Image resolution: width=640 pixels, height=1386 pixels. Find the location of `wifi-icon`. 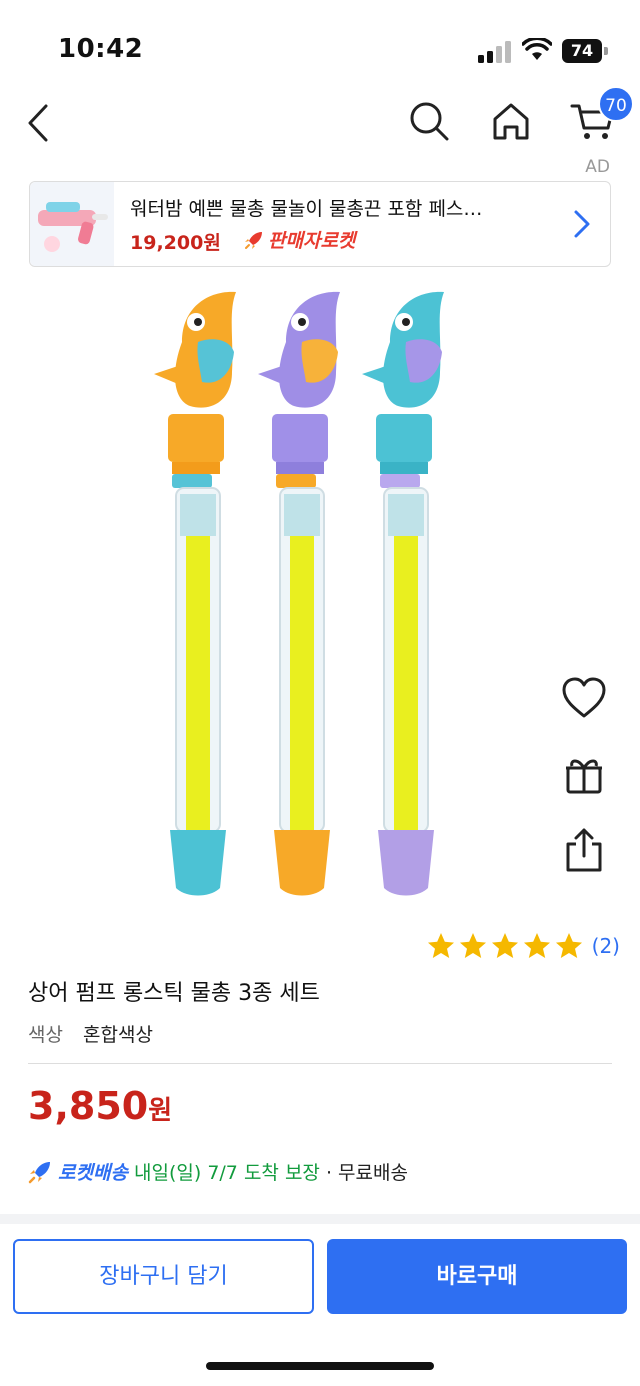

wifi-icon is located at coordinates (537, 49).